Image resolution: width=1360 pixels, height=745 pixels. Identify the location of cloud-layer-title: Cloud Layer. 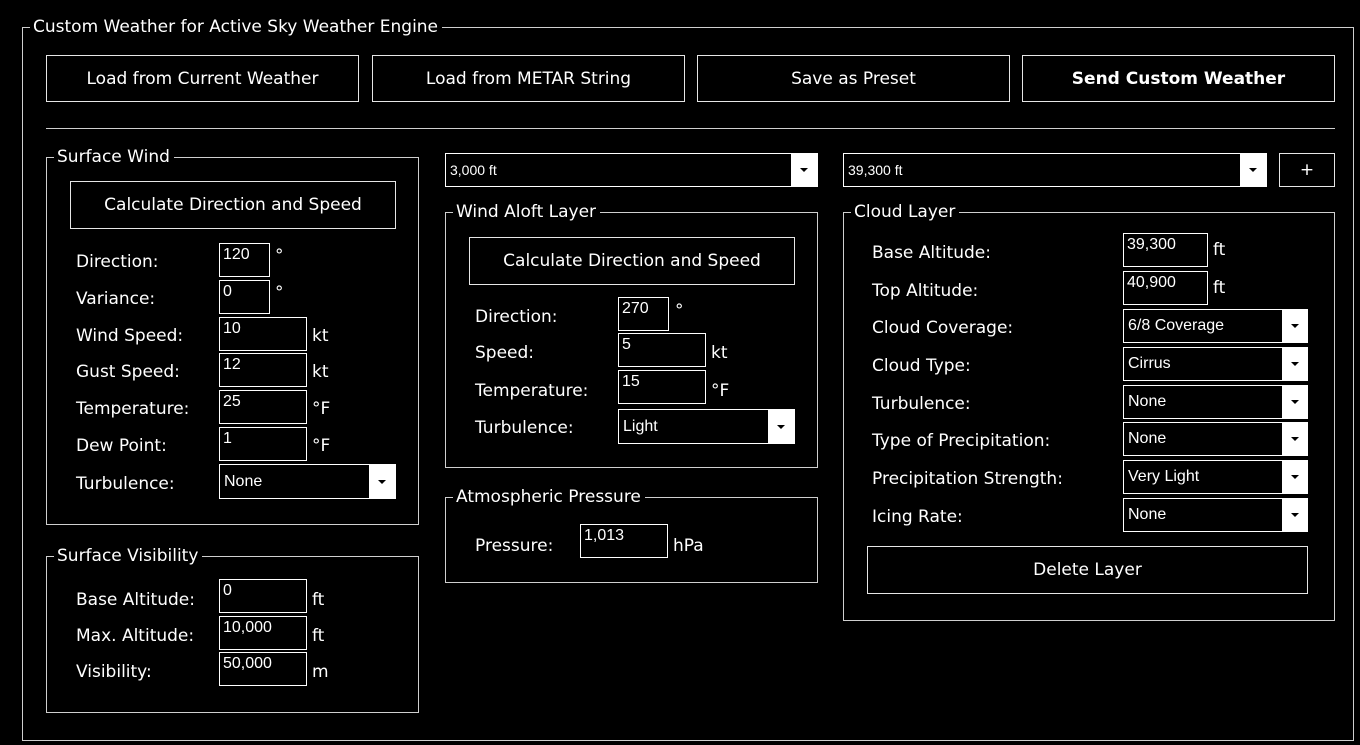
(905, 212).